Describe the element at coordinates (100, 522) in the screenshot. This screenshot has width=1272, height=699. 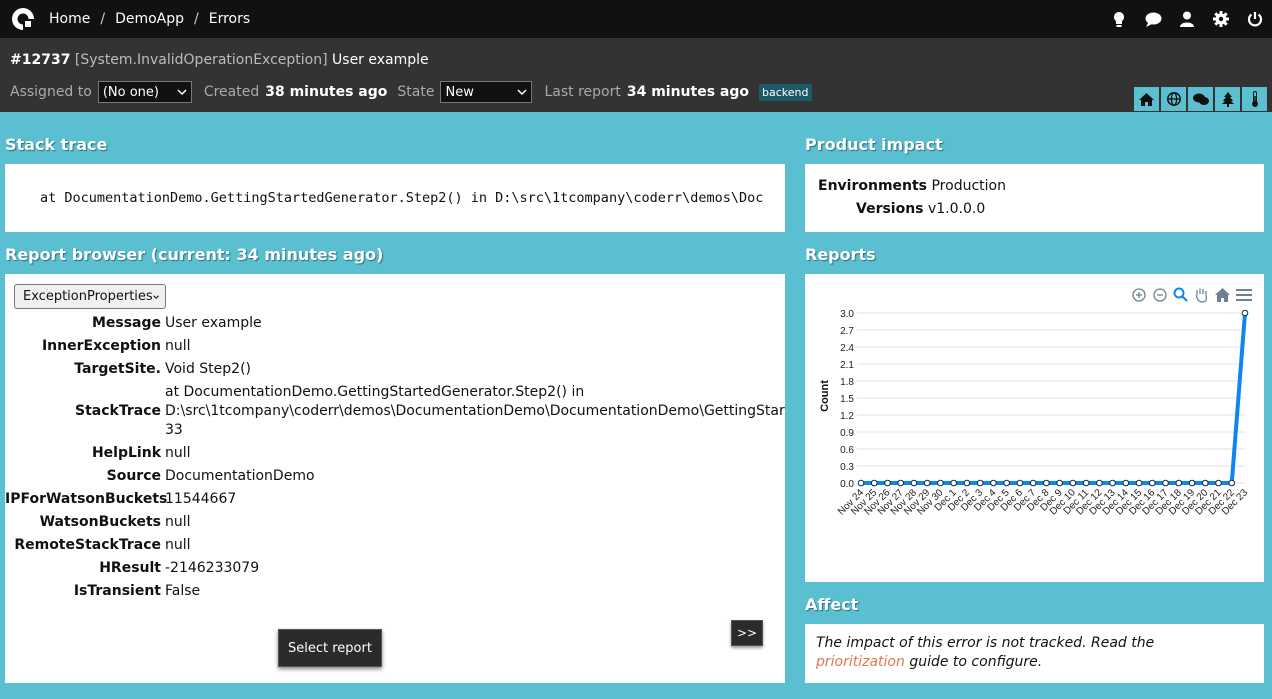
I see `property-key: WatsonBuckets` at that location.